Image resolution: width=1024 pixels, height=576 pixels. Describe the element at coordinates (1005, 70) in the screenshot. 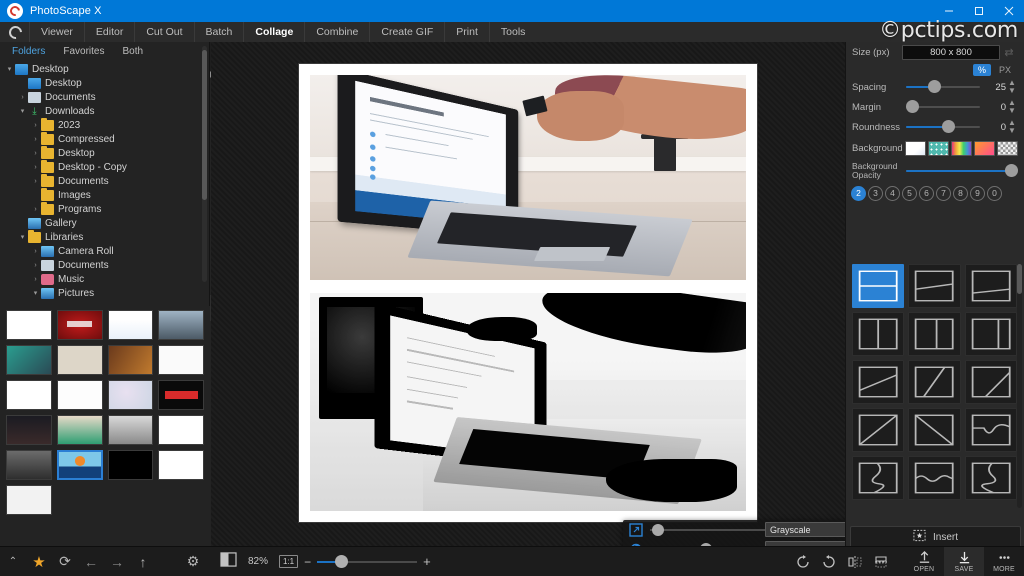

I see `unit-px-button: PX` at that location.